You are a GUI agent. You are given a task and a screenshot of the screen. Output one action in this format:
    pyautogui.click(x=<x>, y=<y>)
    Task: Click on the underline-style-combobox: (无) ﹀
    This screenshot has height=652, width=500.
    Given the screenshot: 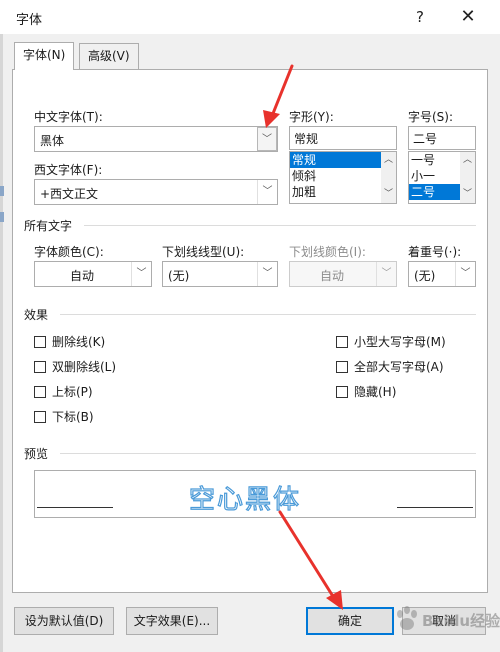 What is the action you would take?
    pyautogui.click(x=220, y=274)
    